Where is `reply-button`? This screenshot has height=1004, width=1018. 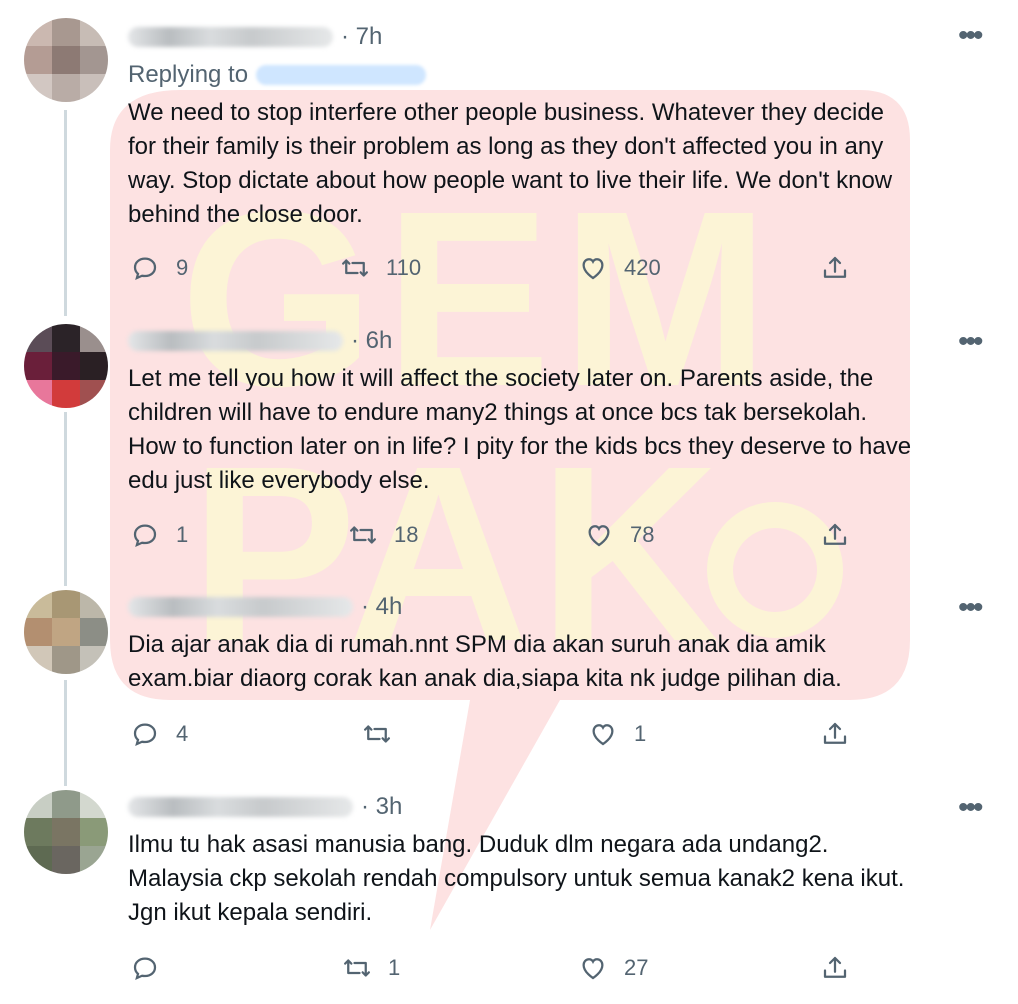
reply-button is located at coordinates (163, 968).